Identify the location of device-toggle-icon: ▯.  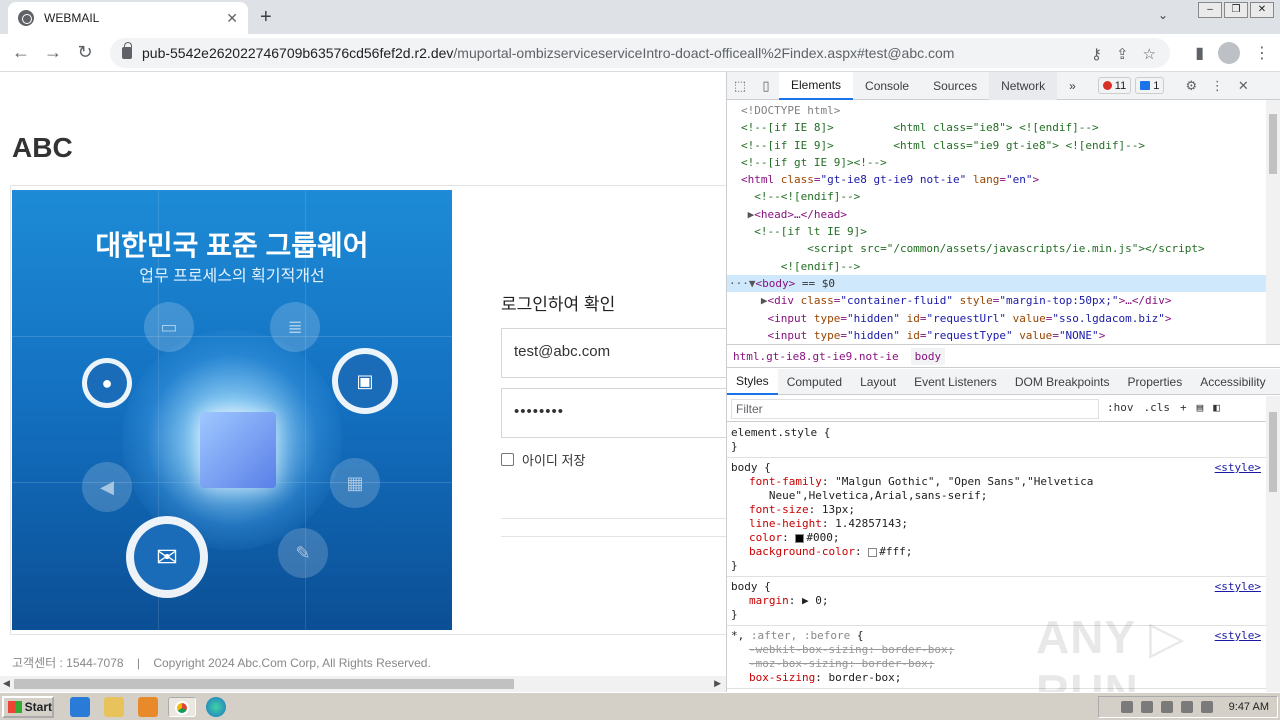
(766, 86).